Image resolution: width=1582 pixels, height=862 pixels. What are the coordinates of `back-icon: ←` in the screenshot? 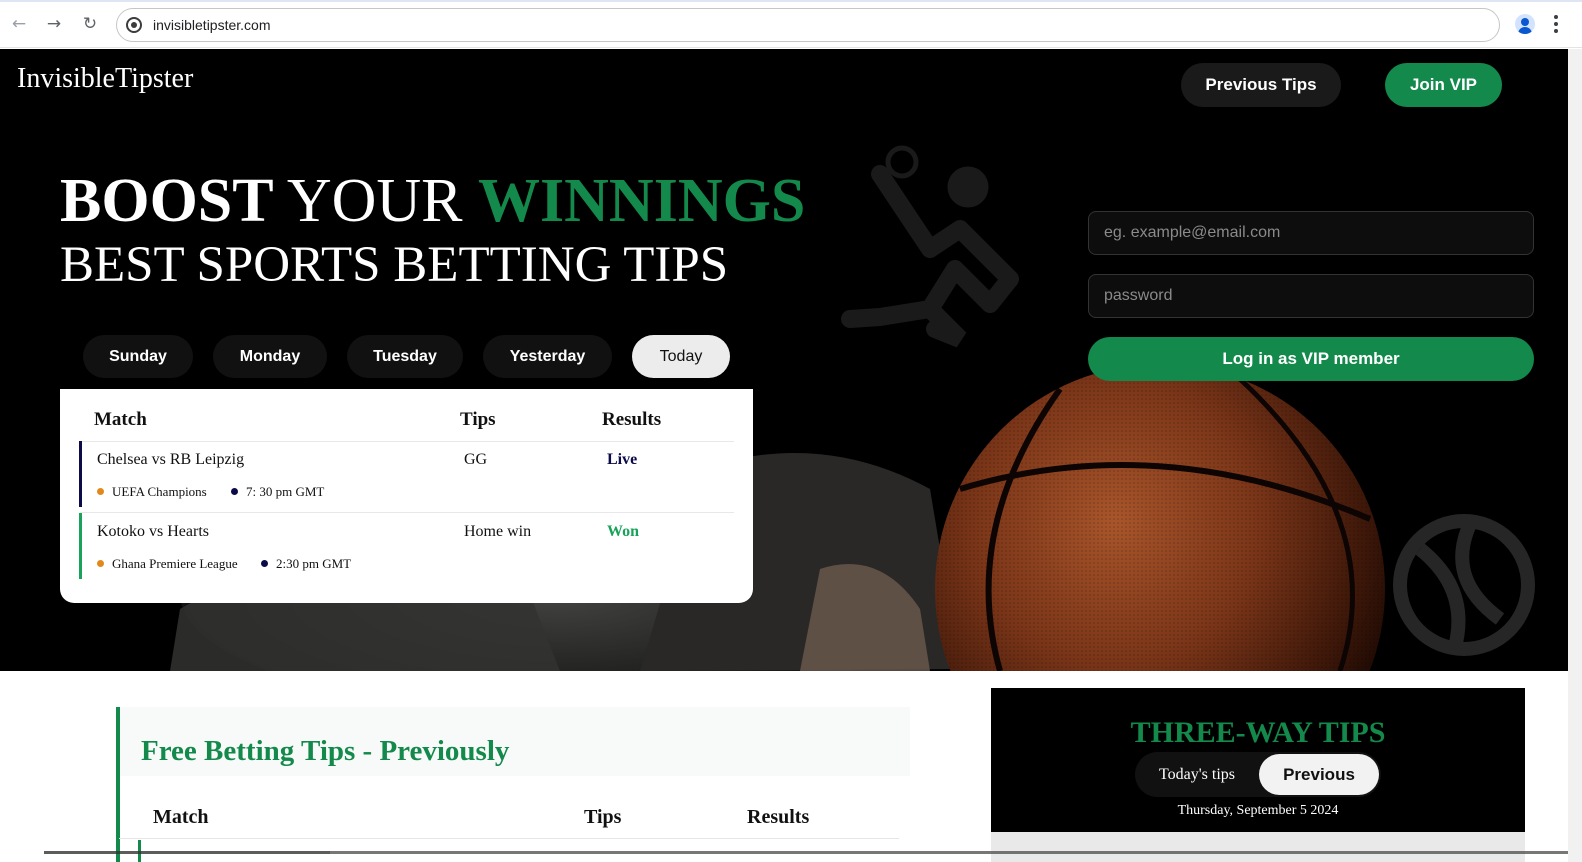 It's located at (19, 24).